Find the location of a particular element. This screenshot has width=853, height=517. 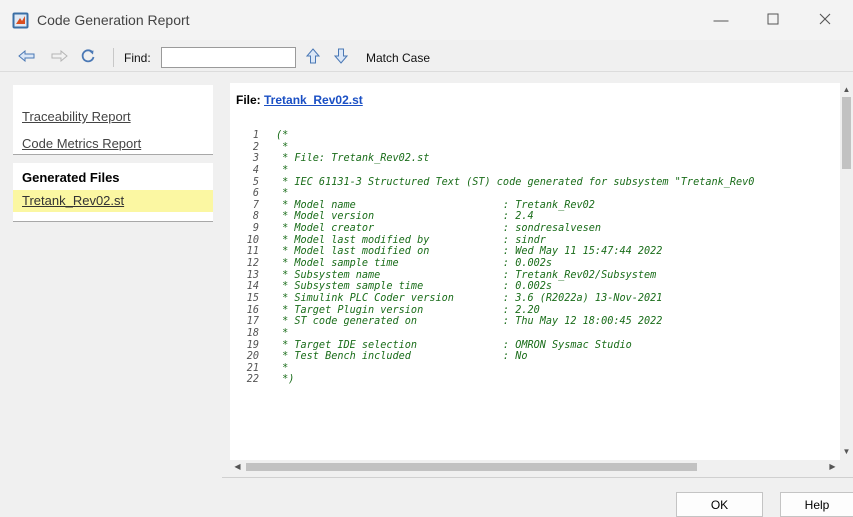

line-number: 15 is located at coordinates (252, 298).